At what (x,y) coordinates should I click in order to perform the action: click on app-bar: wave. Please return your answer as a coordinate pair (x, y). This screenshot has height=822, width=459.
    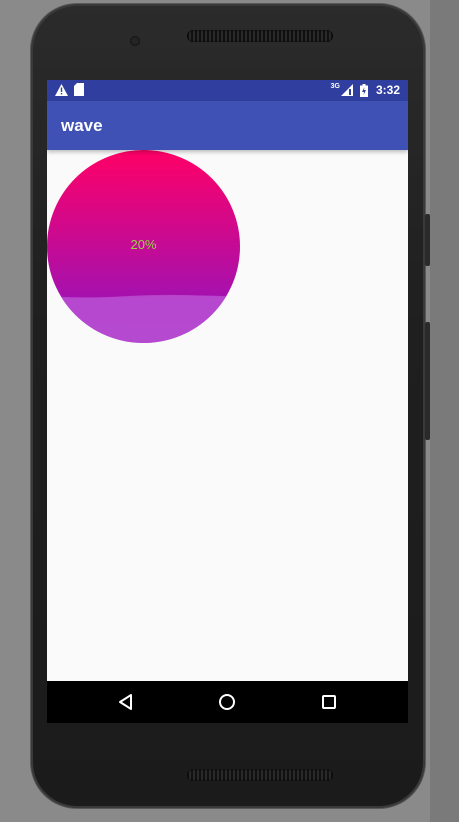
    Looking at the image, I should click on (227, 125).